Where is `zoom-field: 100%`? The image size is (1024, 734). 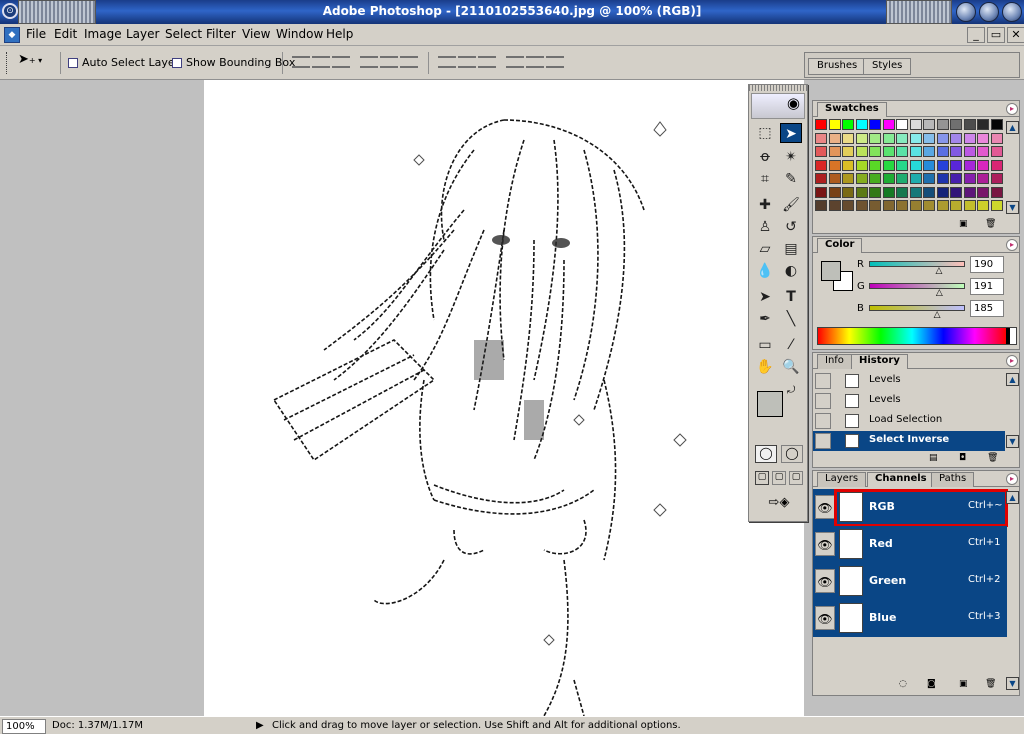
zoom-field: 100% is located at coordinates (24, 726).